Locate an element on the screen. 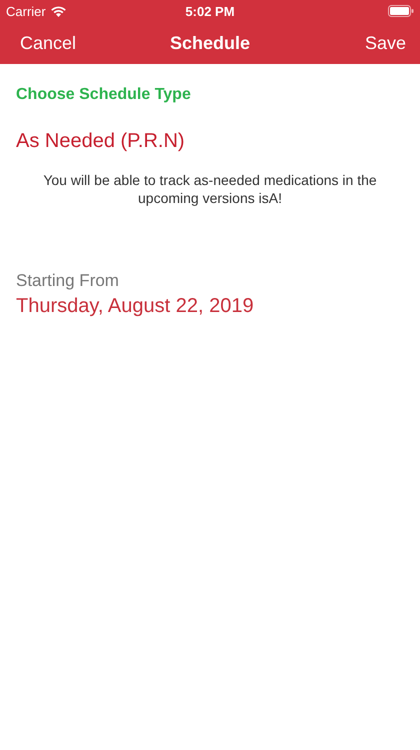  battery-icon is located at coordinates (401, 11).